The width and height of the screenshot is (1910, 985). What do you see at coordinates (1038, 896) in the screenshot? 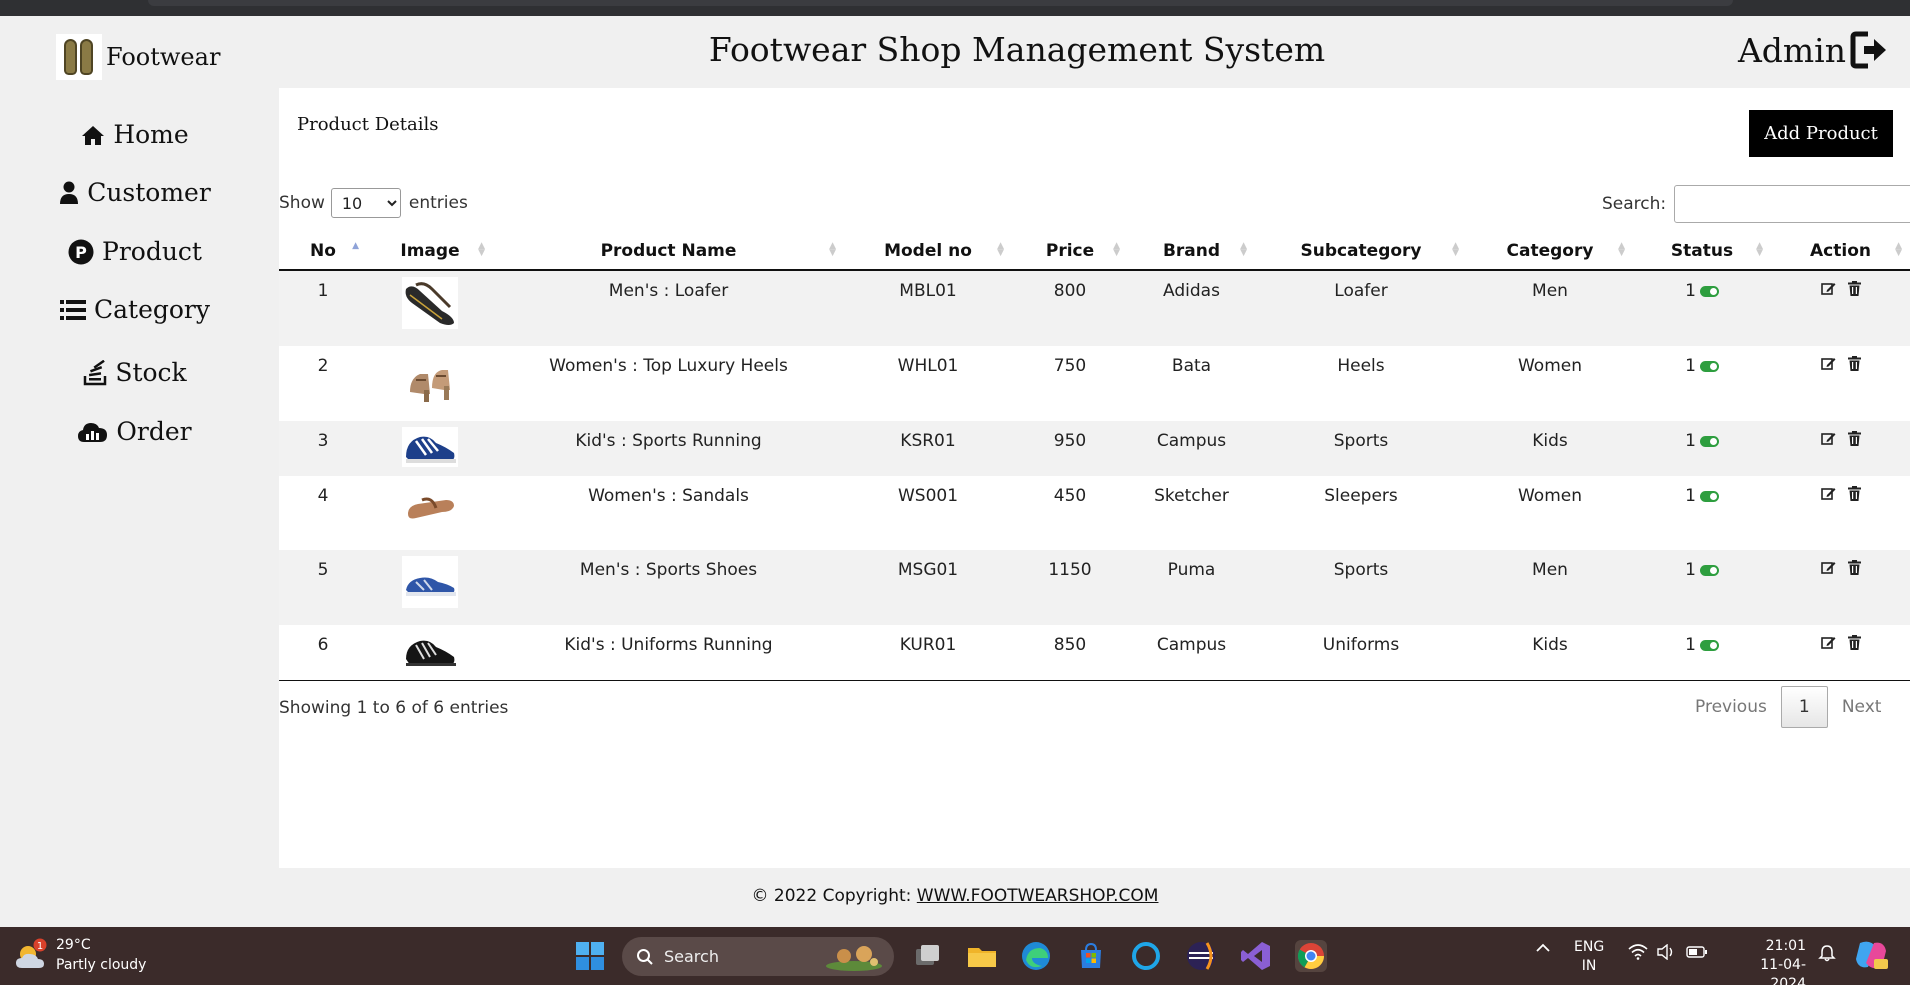
I see `footer-link: WWW.FOOTWEARSHOP.COM` at bounding box center [1038, 896].